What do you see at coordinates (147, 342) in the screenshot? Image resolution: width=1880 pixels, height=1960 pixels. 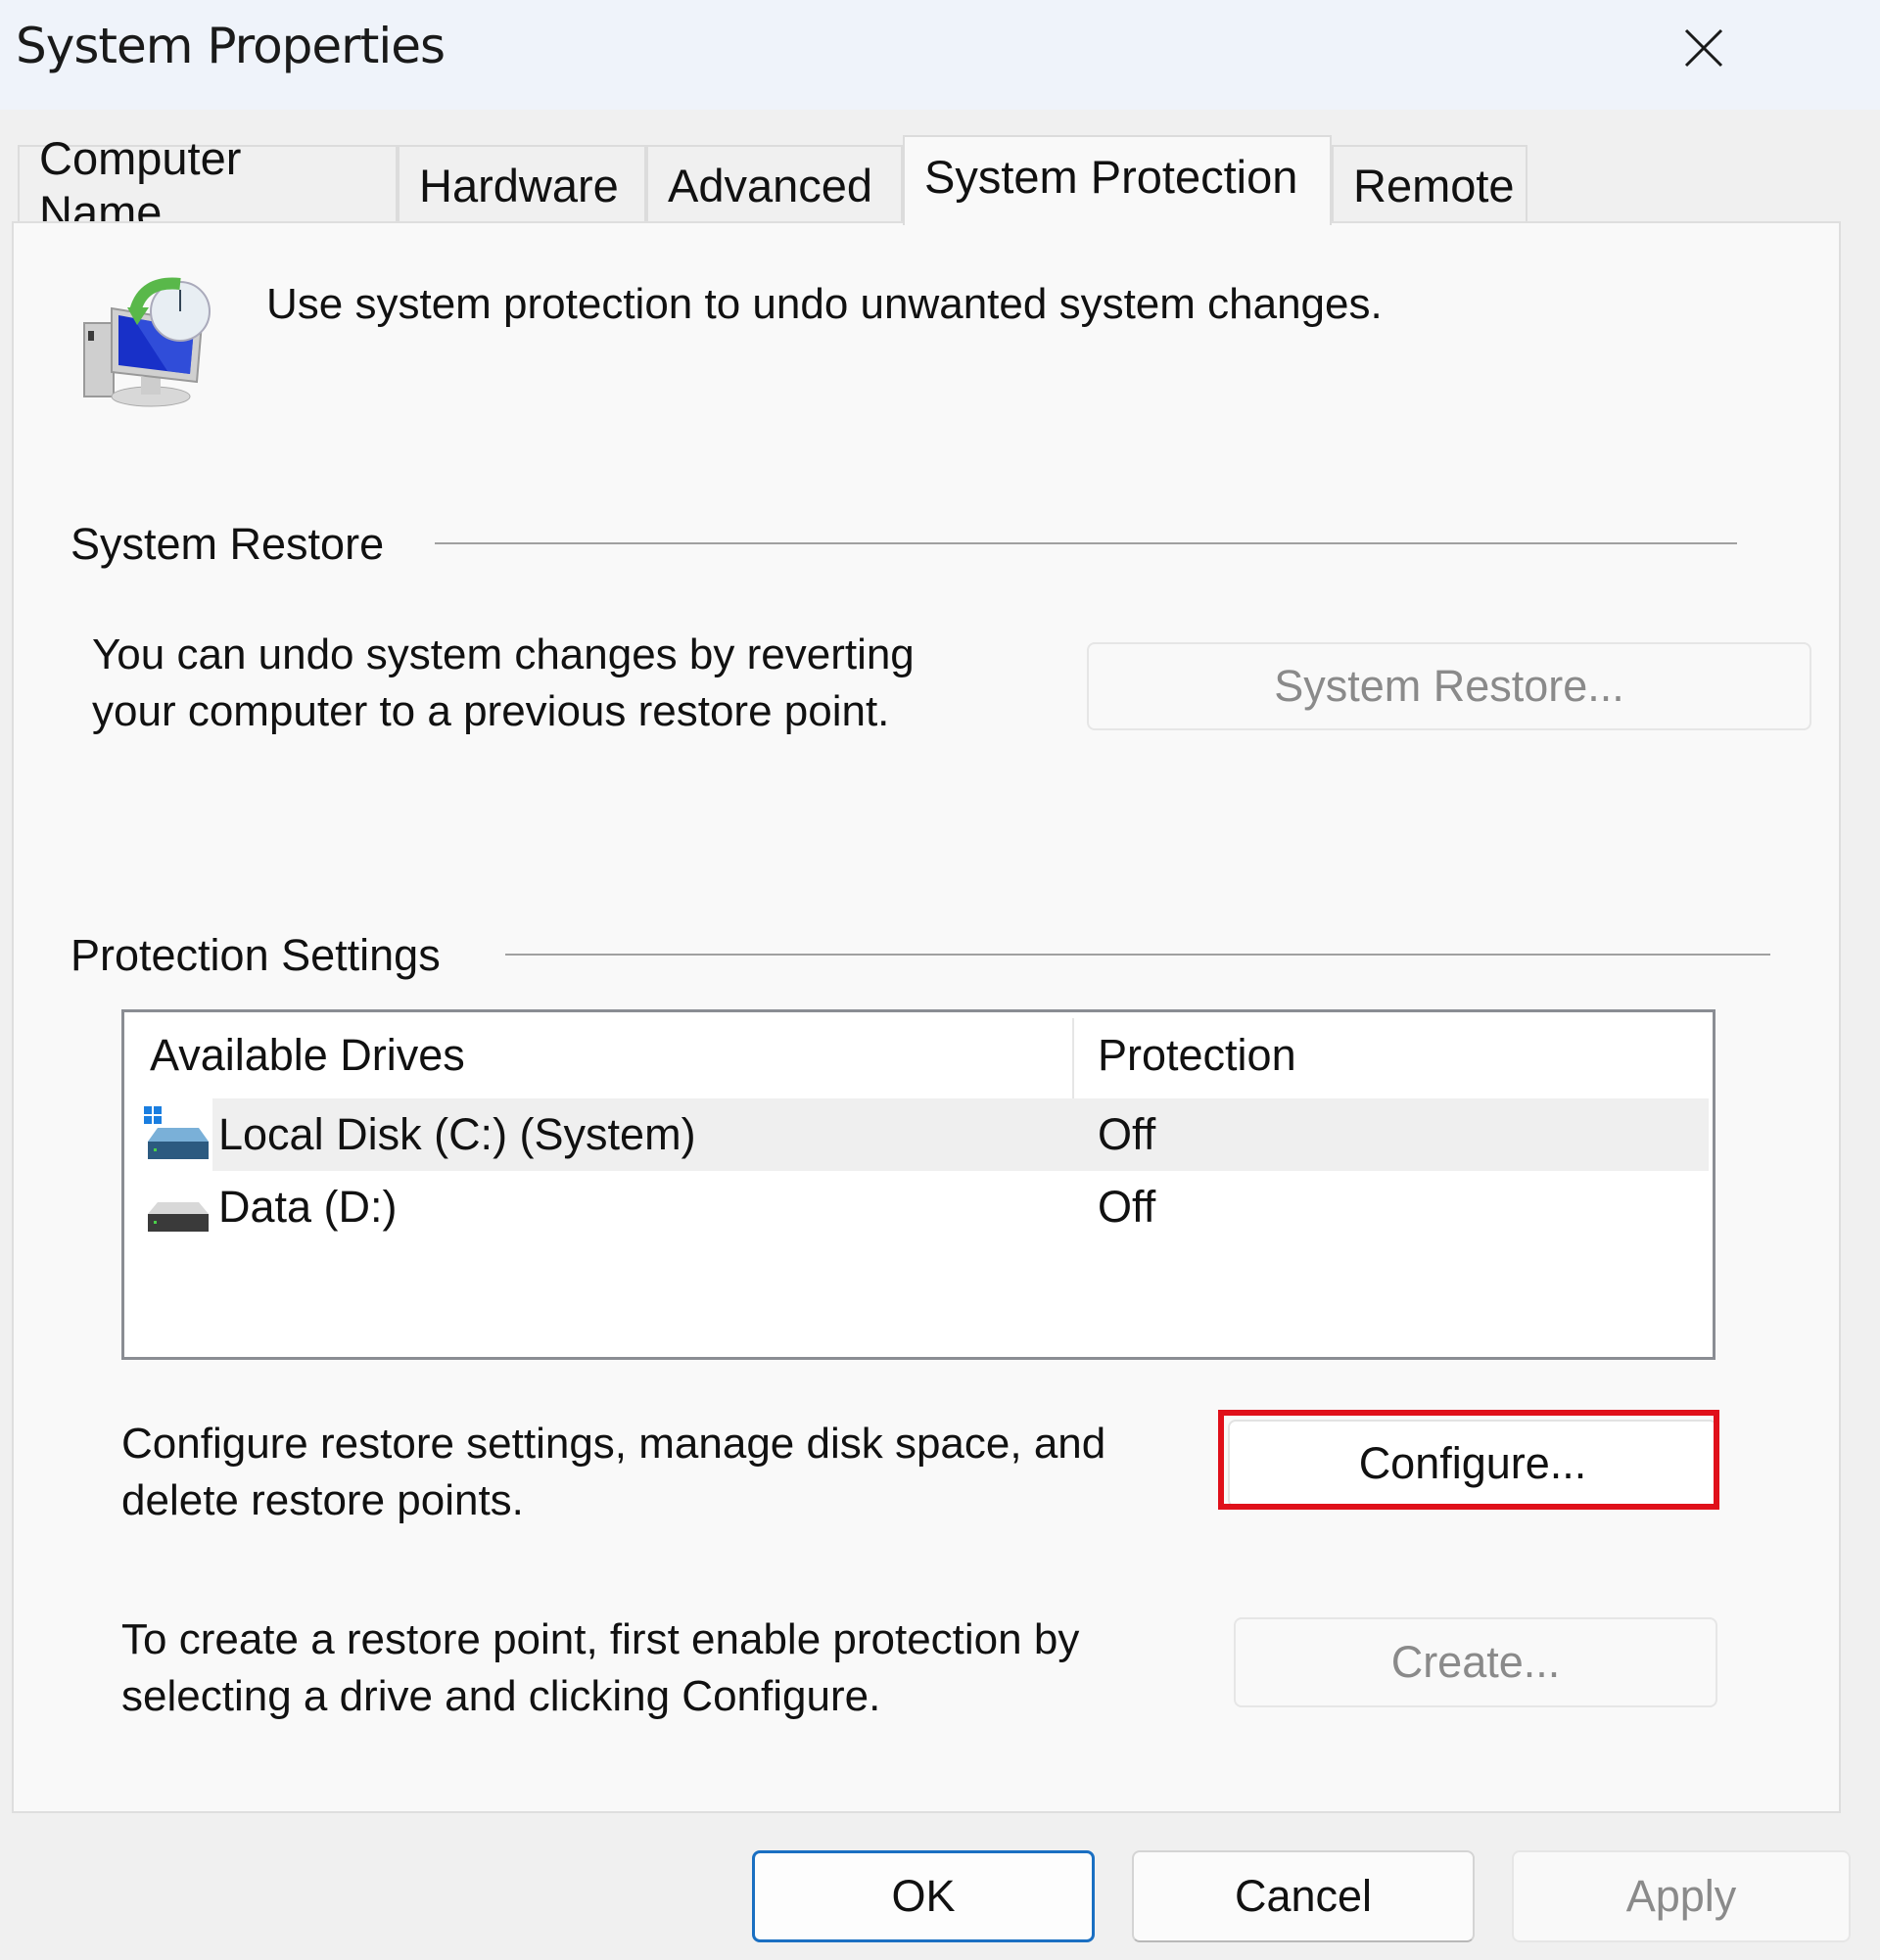 I see `system-restore-icon` at bounding box center [147, 342].